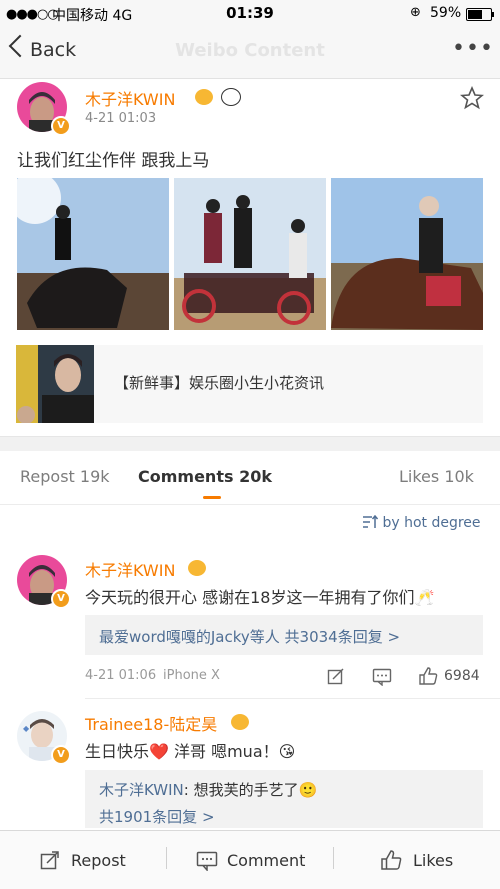  I want to click on comment-button: Comment, so click(266, 860).